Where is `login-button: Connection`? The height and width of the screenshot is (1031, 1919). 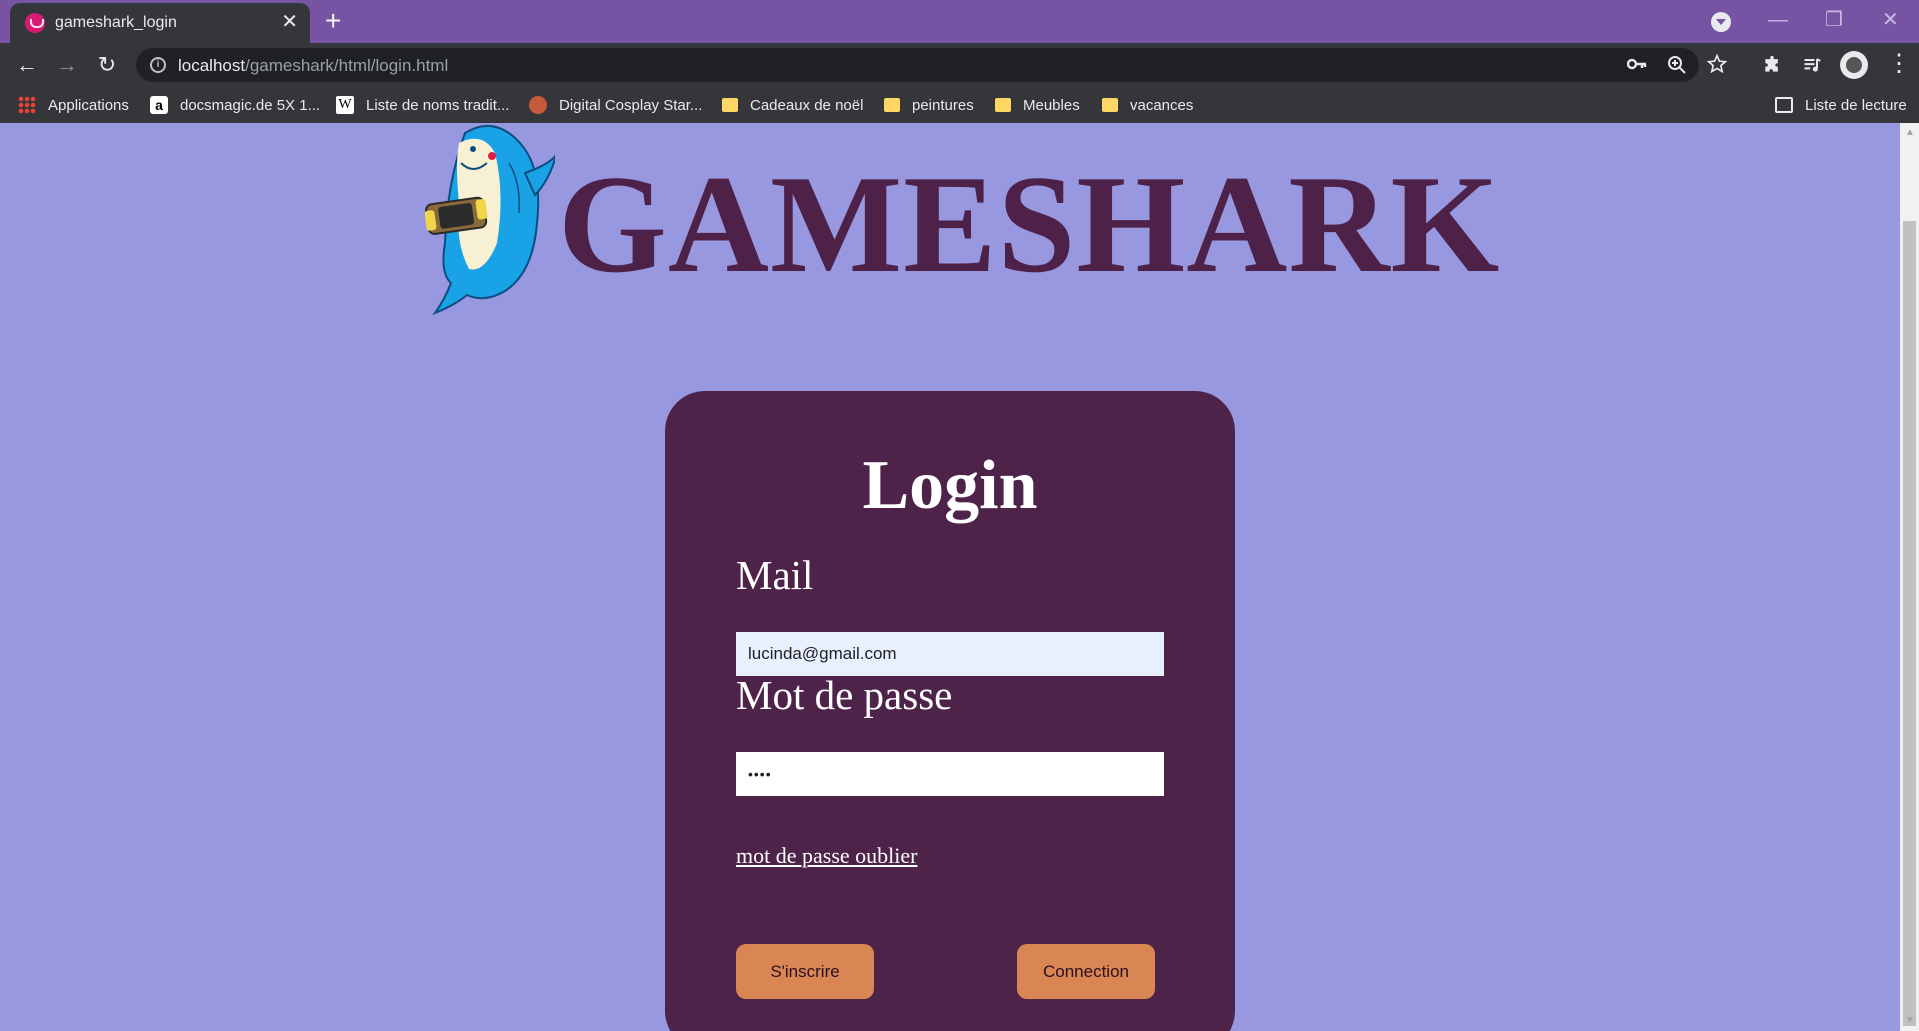
login-button: Connection is located at coordinates (1086, 971).